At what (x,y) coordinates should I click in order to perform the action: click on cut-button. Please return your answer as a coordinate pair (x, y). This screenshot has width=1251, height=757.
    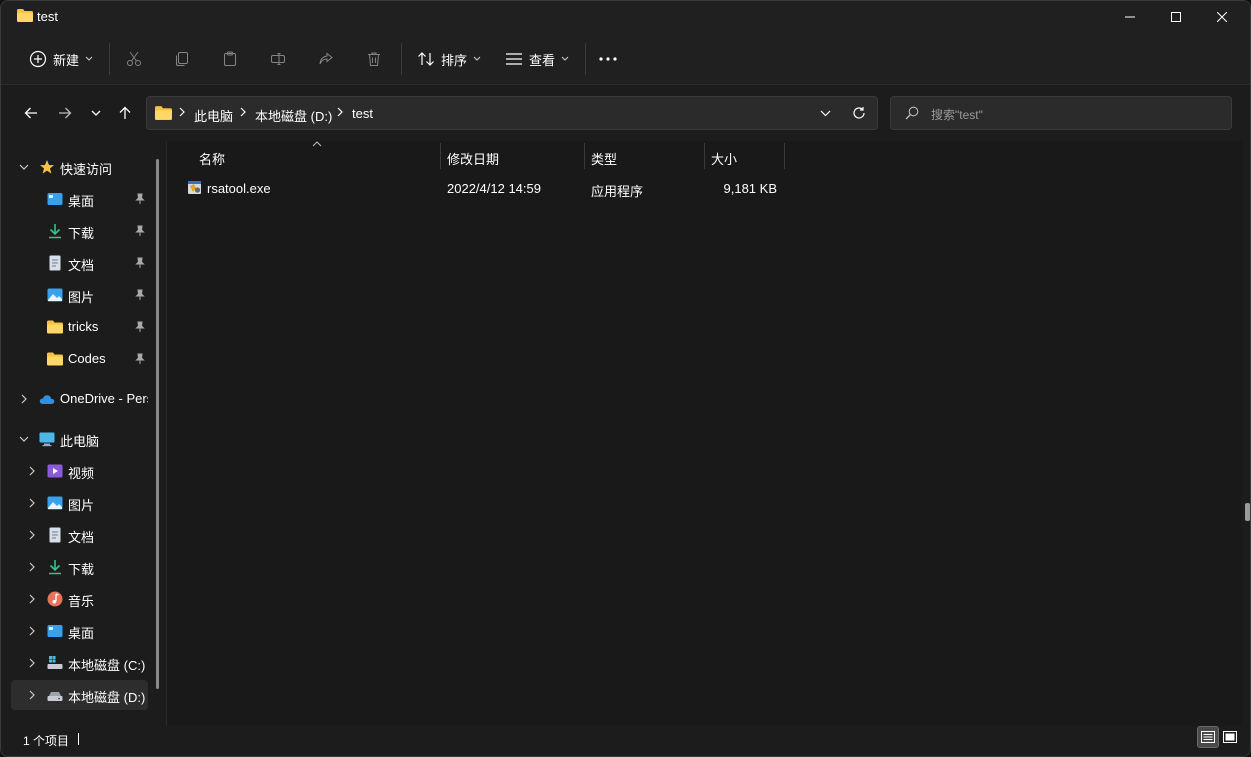
    Looking at the image, I should click on (134, 59).